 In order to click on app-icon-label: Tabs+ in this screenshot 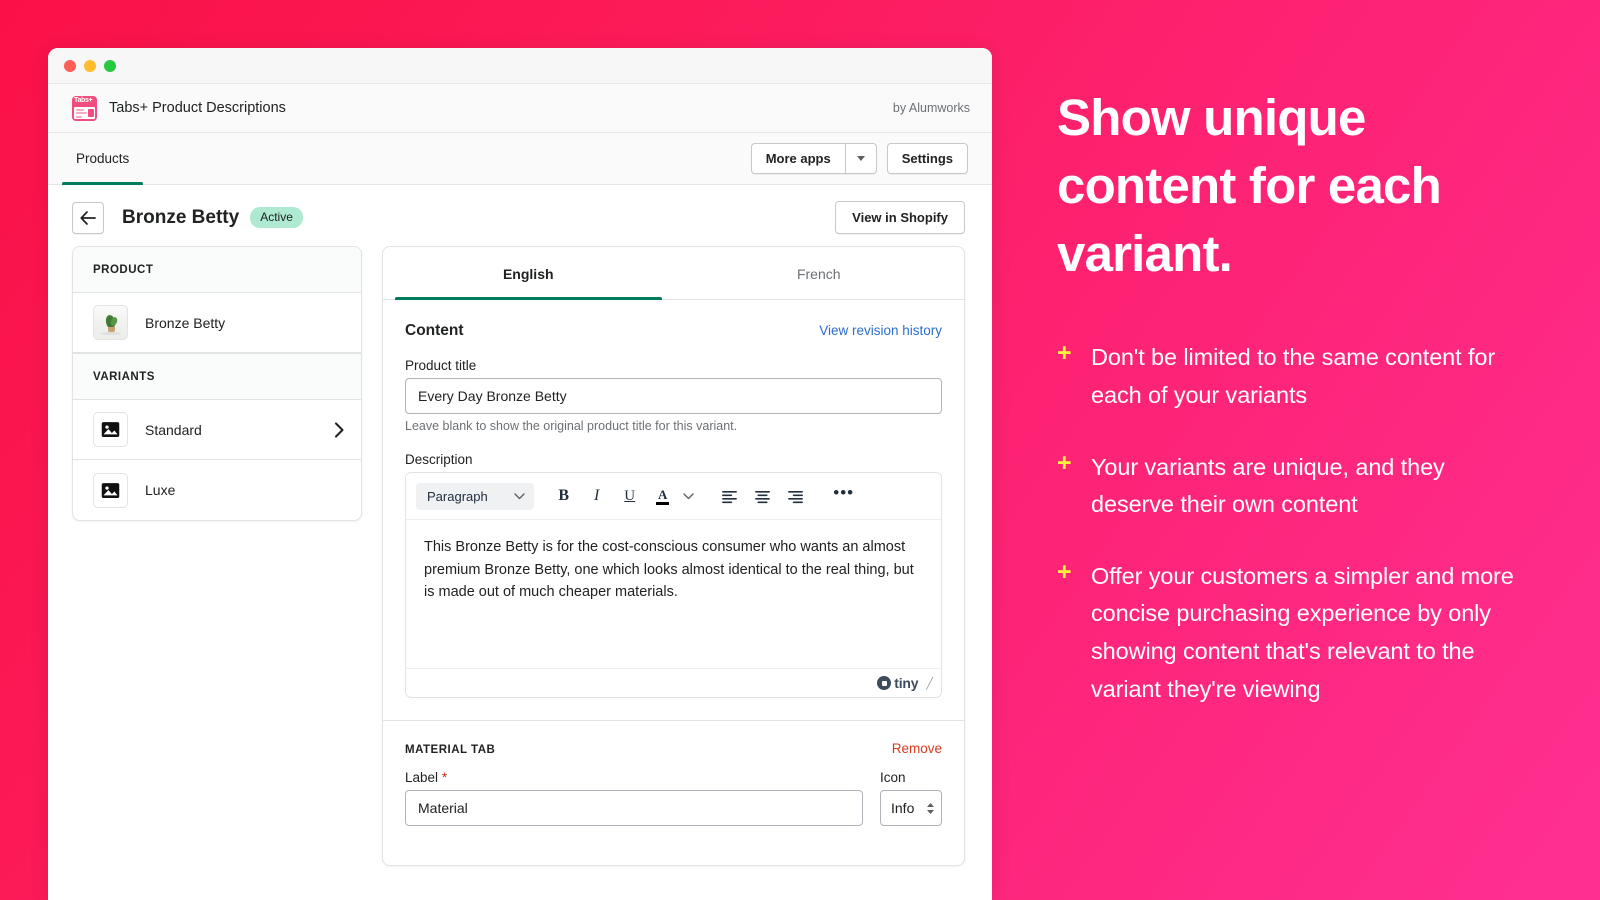, I will do `click(83, 100)`.